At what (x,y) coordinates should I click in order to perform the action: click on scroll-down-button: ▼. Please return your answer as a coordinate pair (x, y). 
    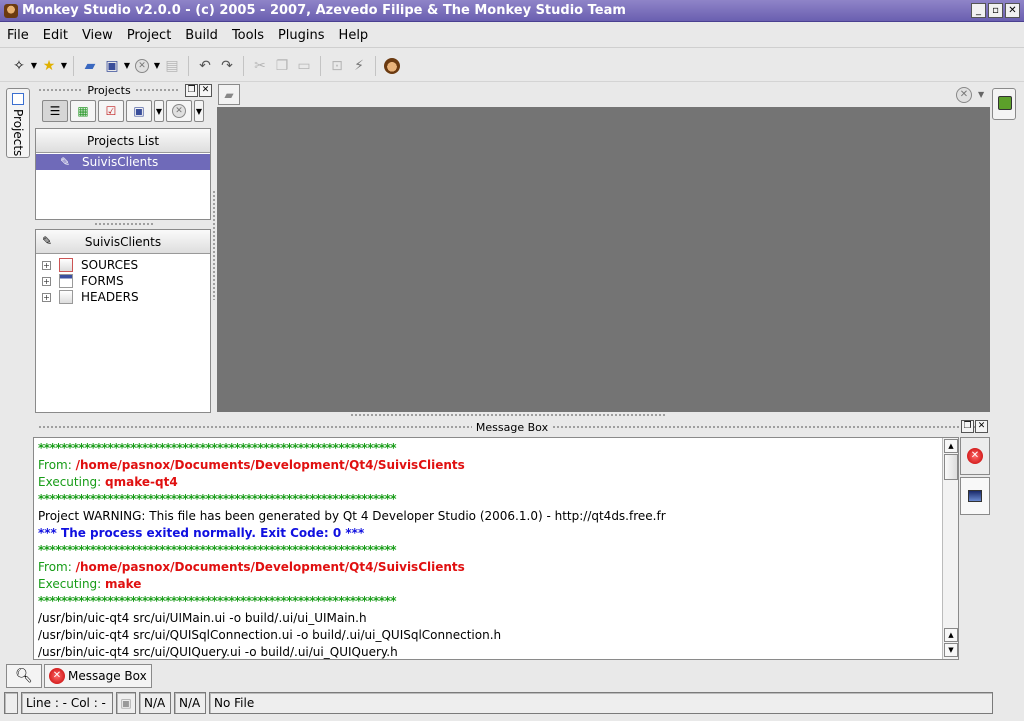
    Looking at the image, I should click on (951, 650).